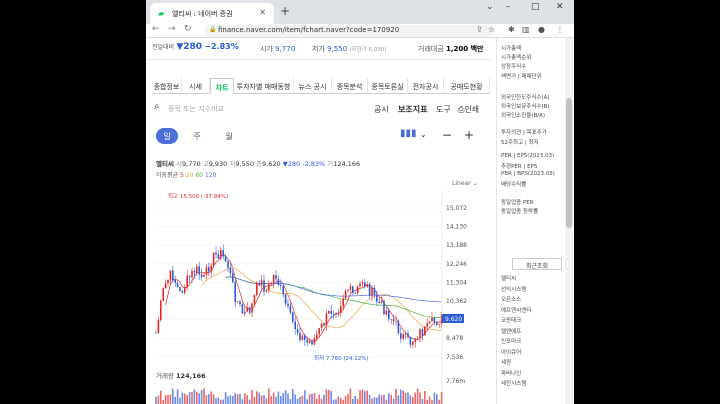  I want to click on period-row: 일 주 월 ▮▮▮ ⌄ − +, so click(321, 137).